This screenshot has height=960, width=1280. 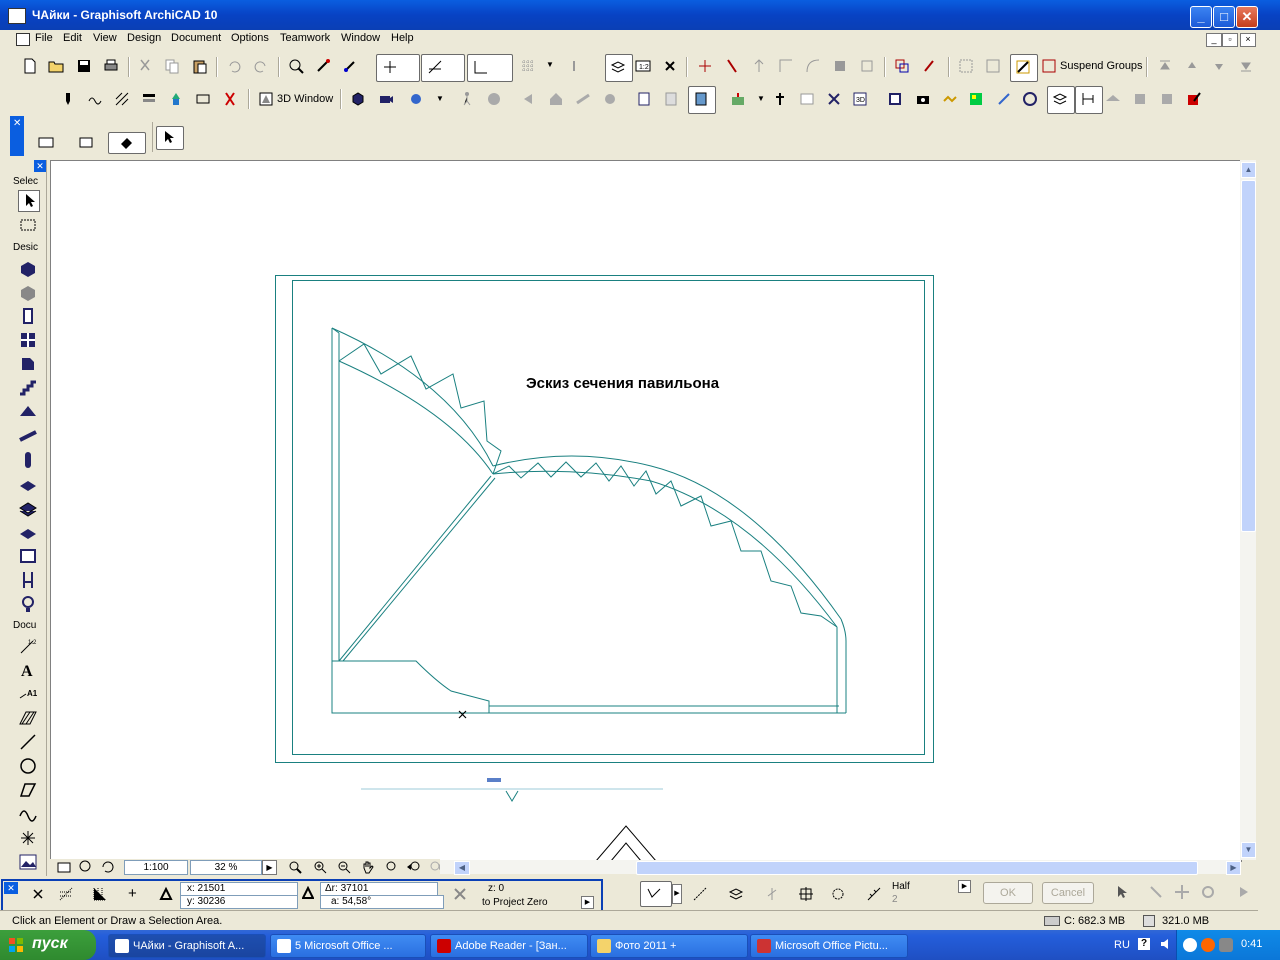 What do you see at coordinates (156, 867) in the screenshot?
I see `scale-field: 1:100` at bounding box center [156, 867].